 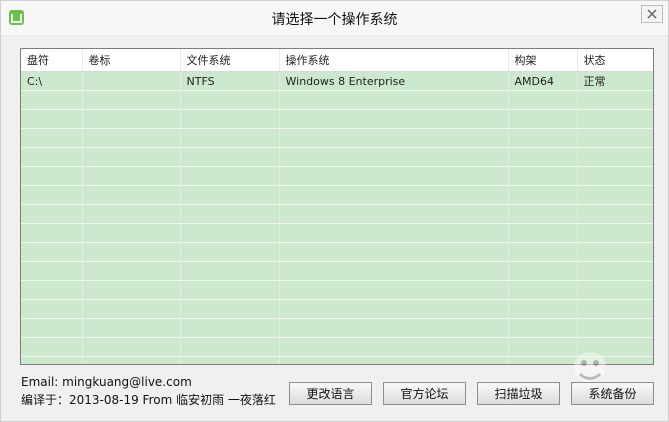 I want to click on column-file-system: 文件系统, so click(x=230, y=60).